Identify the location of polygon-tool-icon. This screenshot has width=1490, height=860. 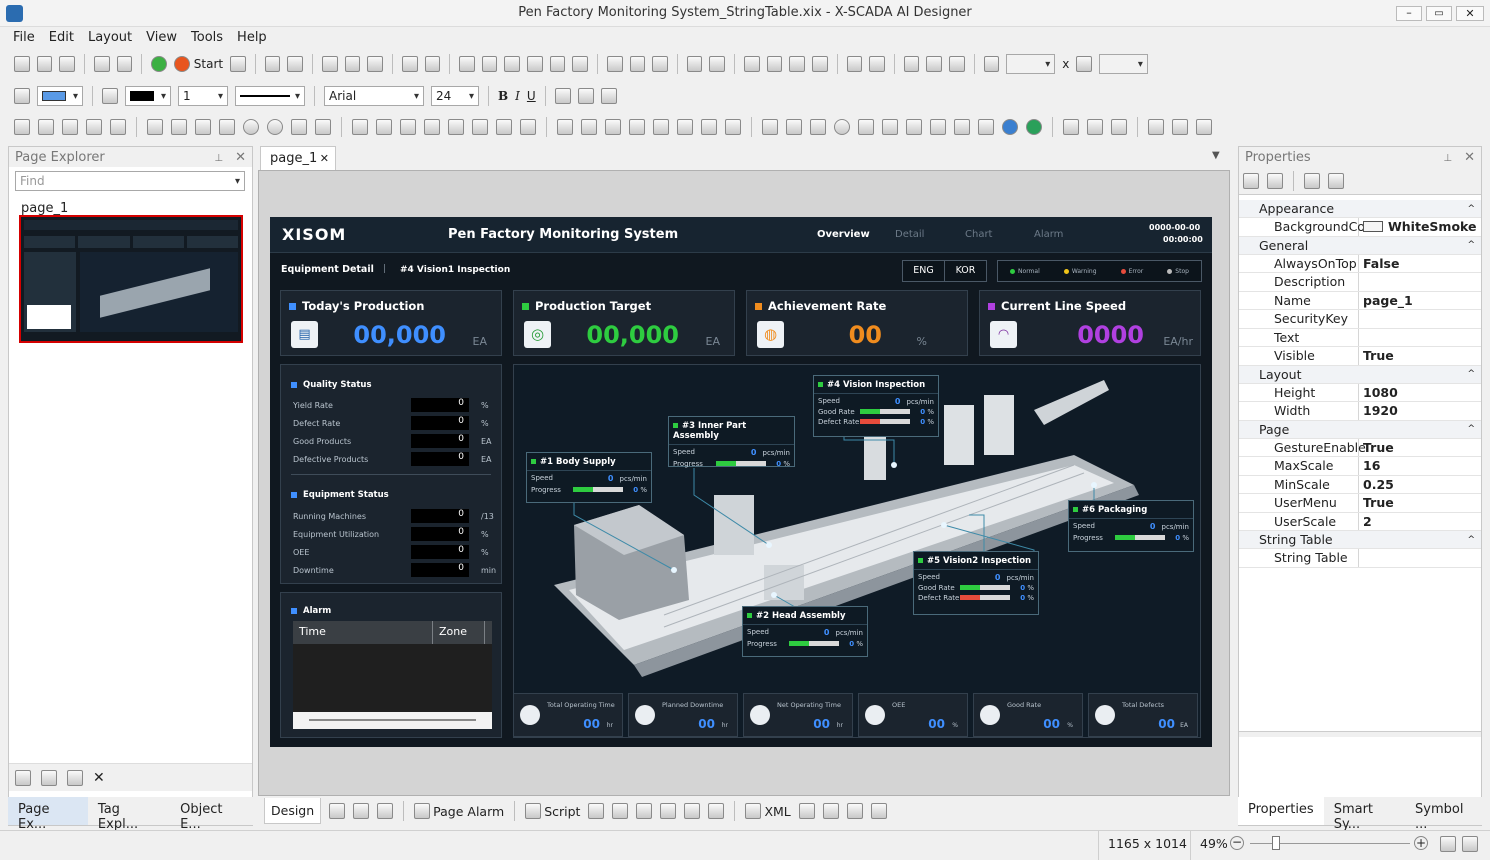
(299, 127).